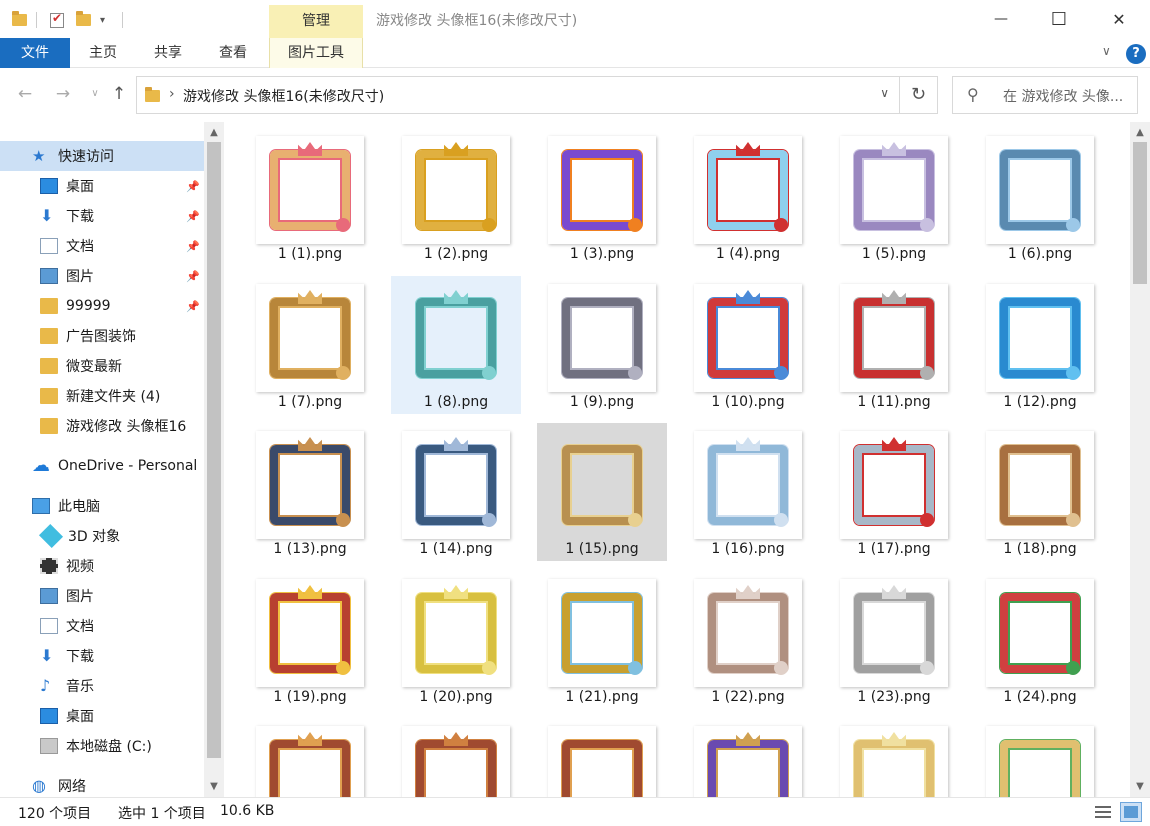 This screenshot has width=1150, height=826. I want to click on file-item: 1 (24).png, so click(1040, 640).